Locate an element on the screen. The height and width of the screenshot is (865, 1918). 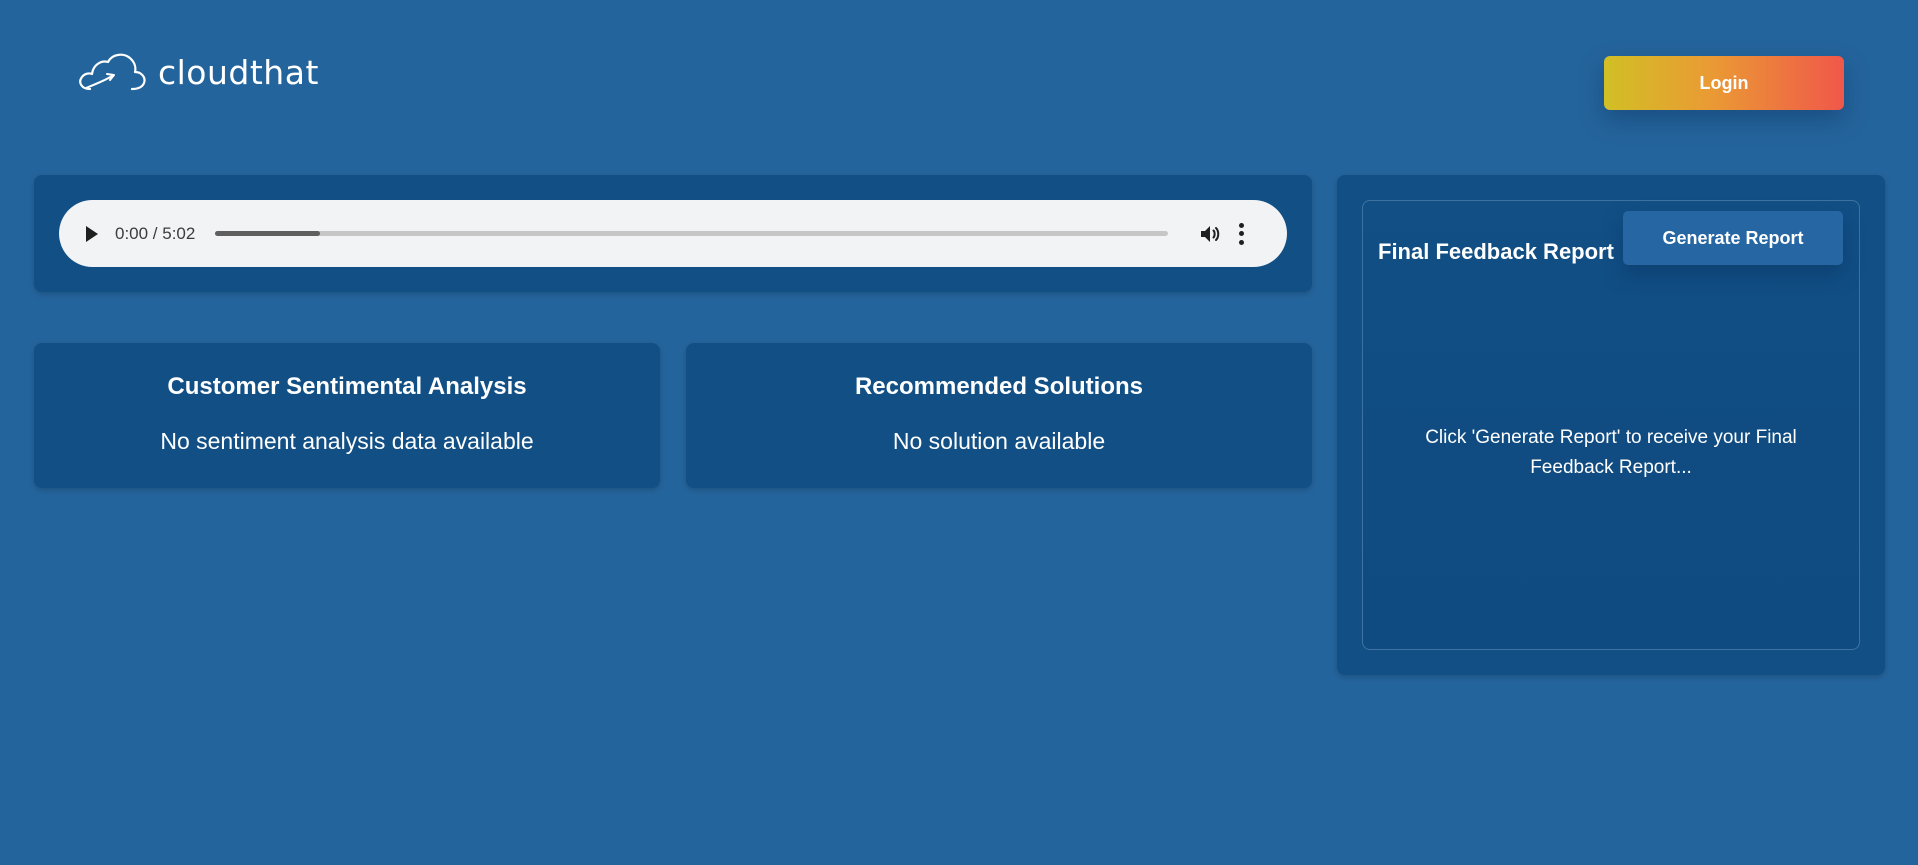
play-icon is located at coordinates (92, 233).